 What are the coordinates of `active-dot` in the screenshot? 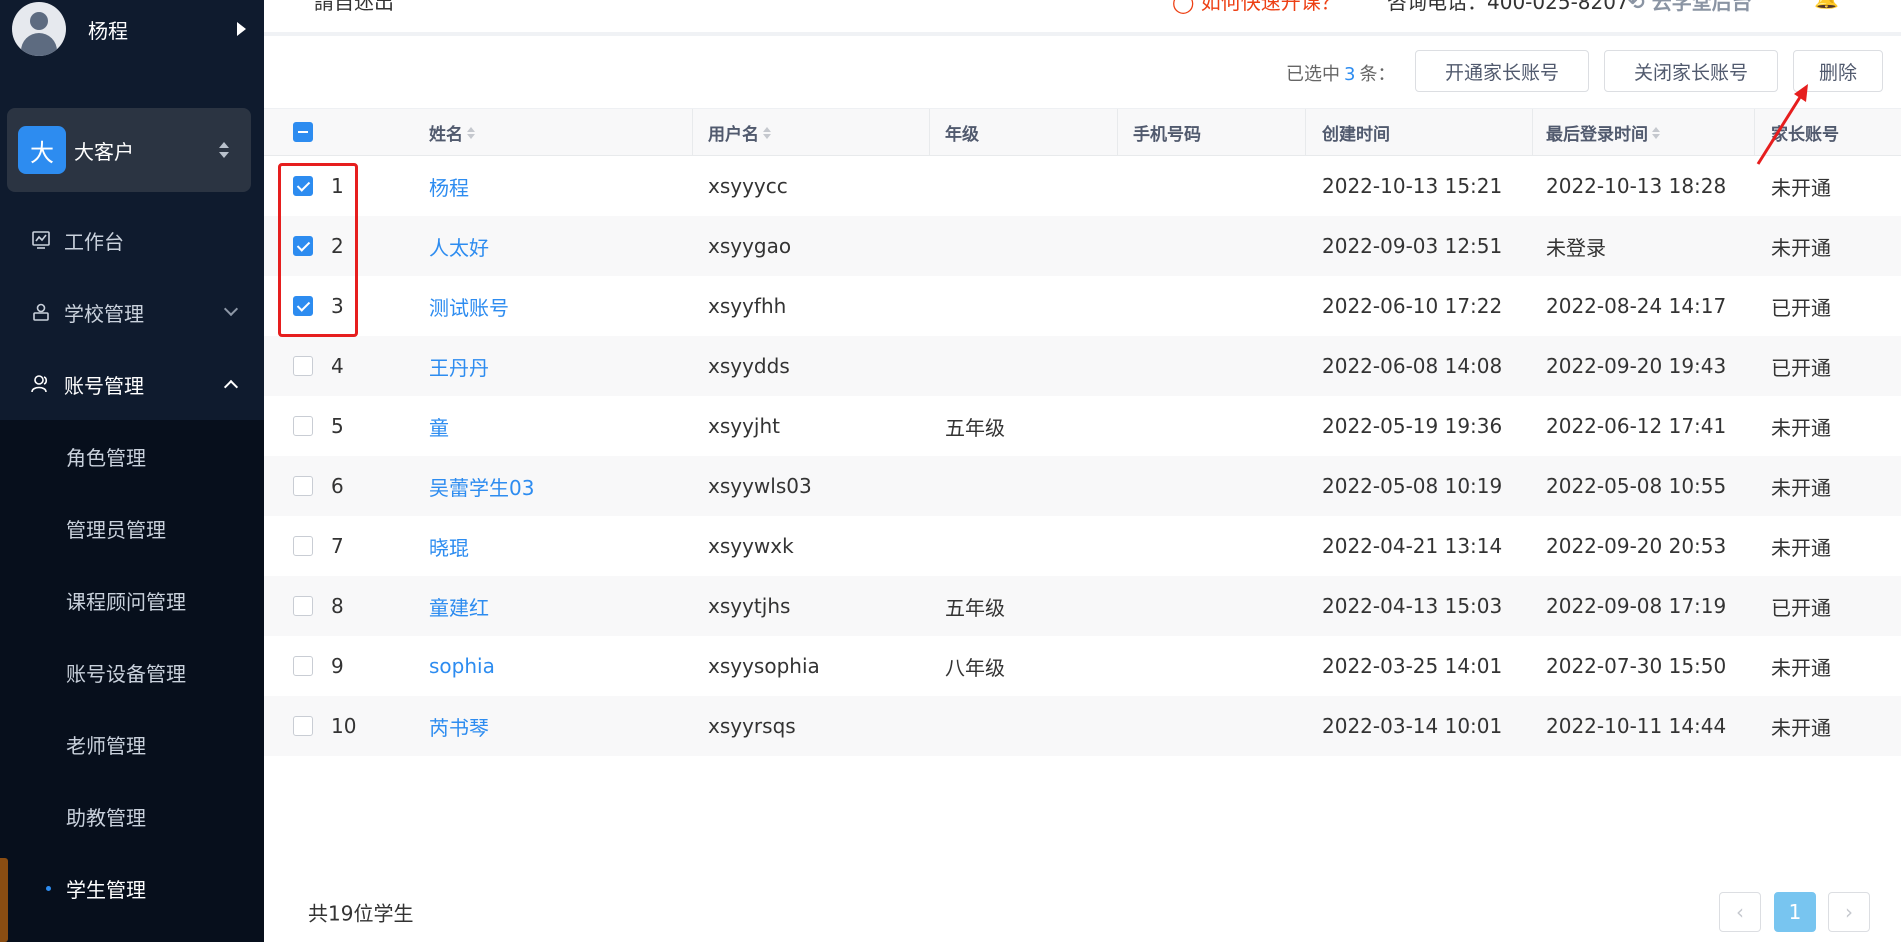 It's located at (48, 888).